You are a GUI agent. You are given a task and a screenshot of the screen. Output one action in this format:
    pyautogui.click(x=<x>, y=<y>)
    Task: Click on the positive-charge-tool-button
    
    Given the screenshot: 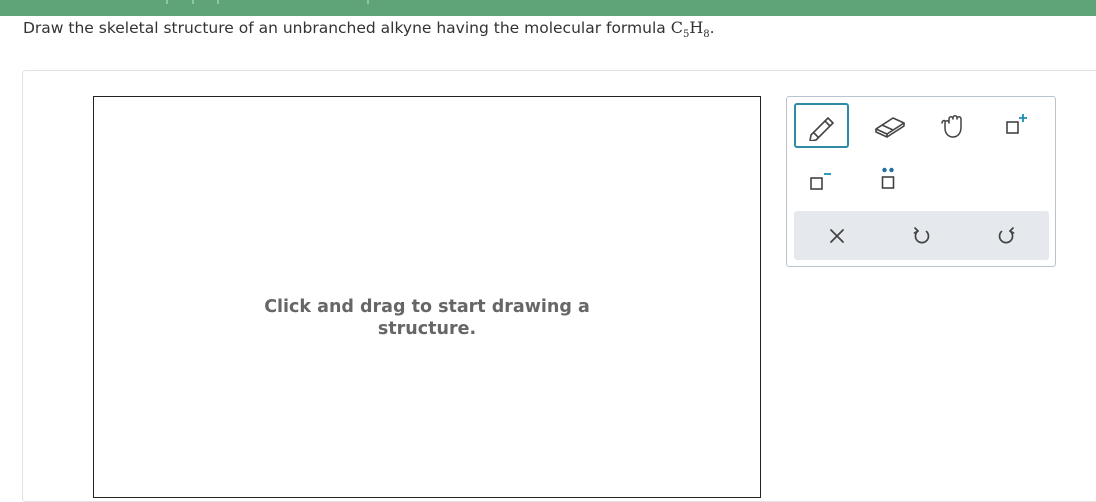 What is the action you would take?
    pyautogui.click(x=1018, y=126)
    